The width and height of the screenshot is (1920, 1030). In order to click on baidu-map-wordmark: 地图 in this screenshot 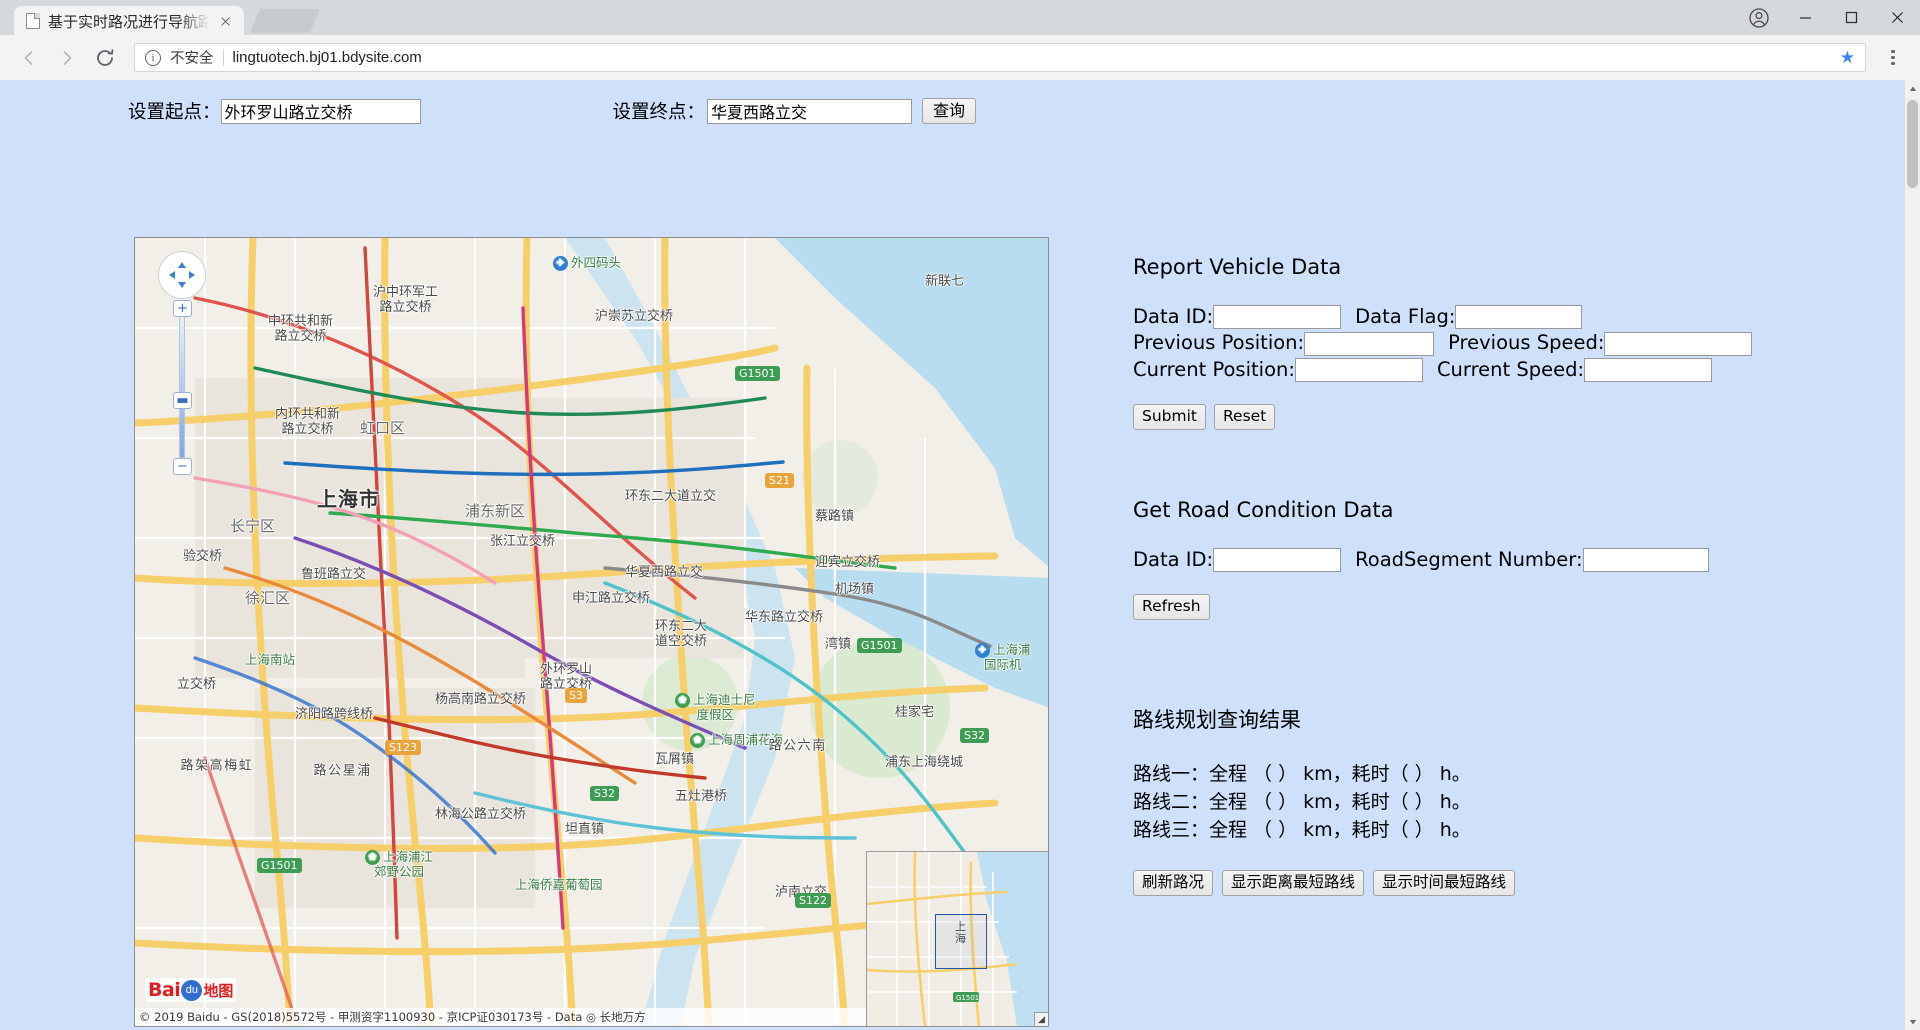, I will do `click(218, 990)`.